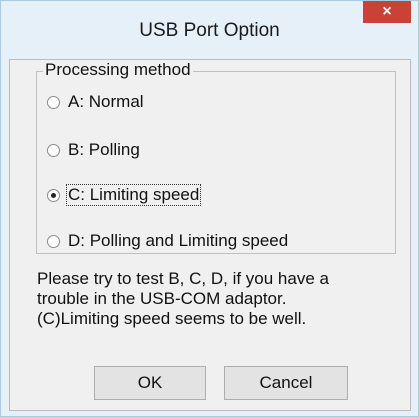 This screenshot has height=417, width=419. What do you see at coordinates (104, 149) in the screenshot?
I see `option-label: B: Polling` at bounding box center [104, 149].